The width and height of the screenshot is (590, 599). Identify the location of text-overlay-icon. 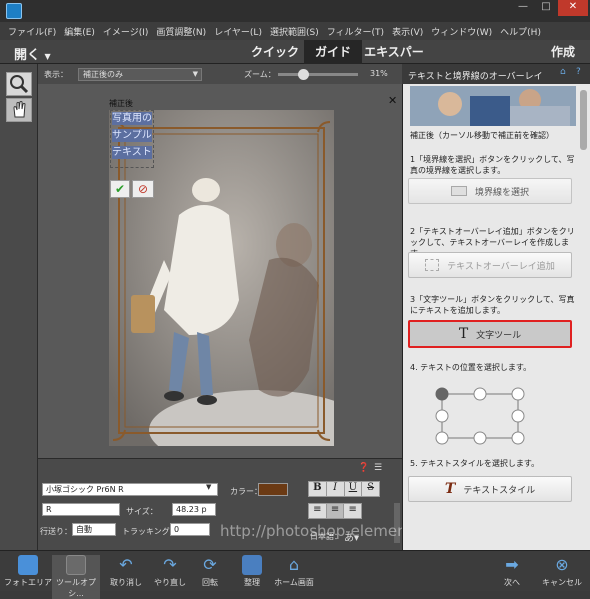
(432, 265).